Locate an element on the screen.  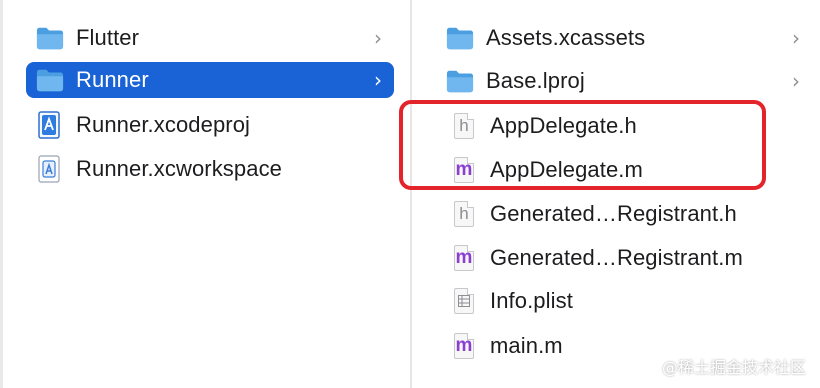
left-item-label: Runner is located at coordinates (112, 79).